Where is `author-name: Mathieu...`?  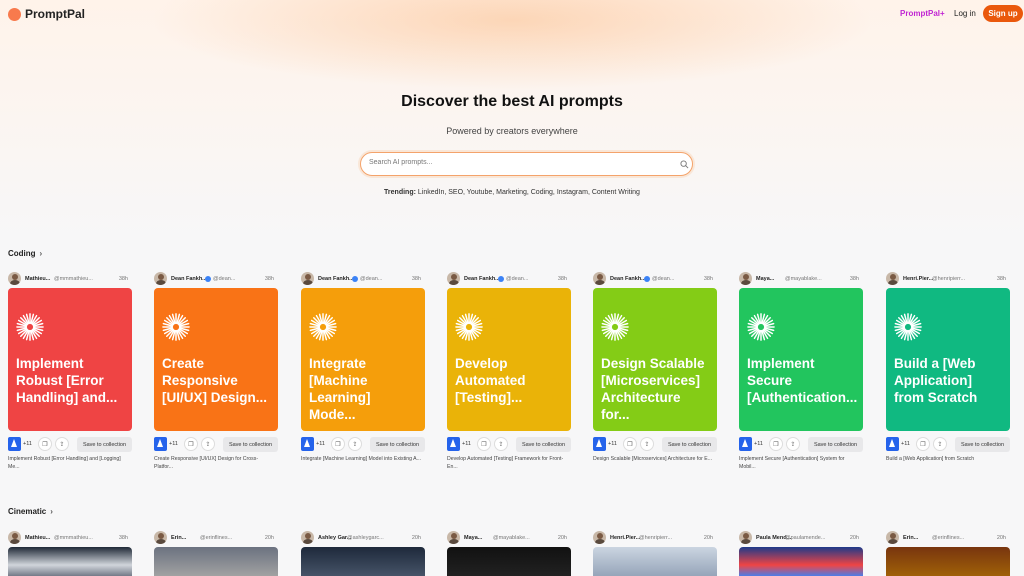 author-name: Mathieu... is located at coordinates (38, 279).